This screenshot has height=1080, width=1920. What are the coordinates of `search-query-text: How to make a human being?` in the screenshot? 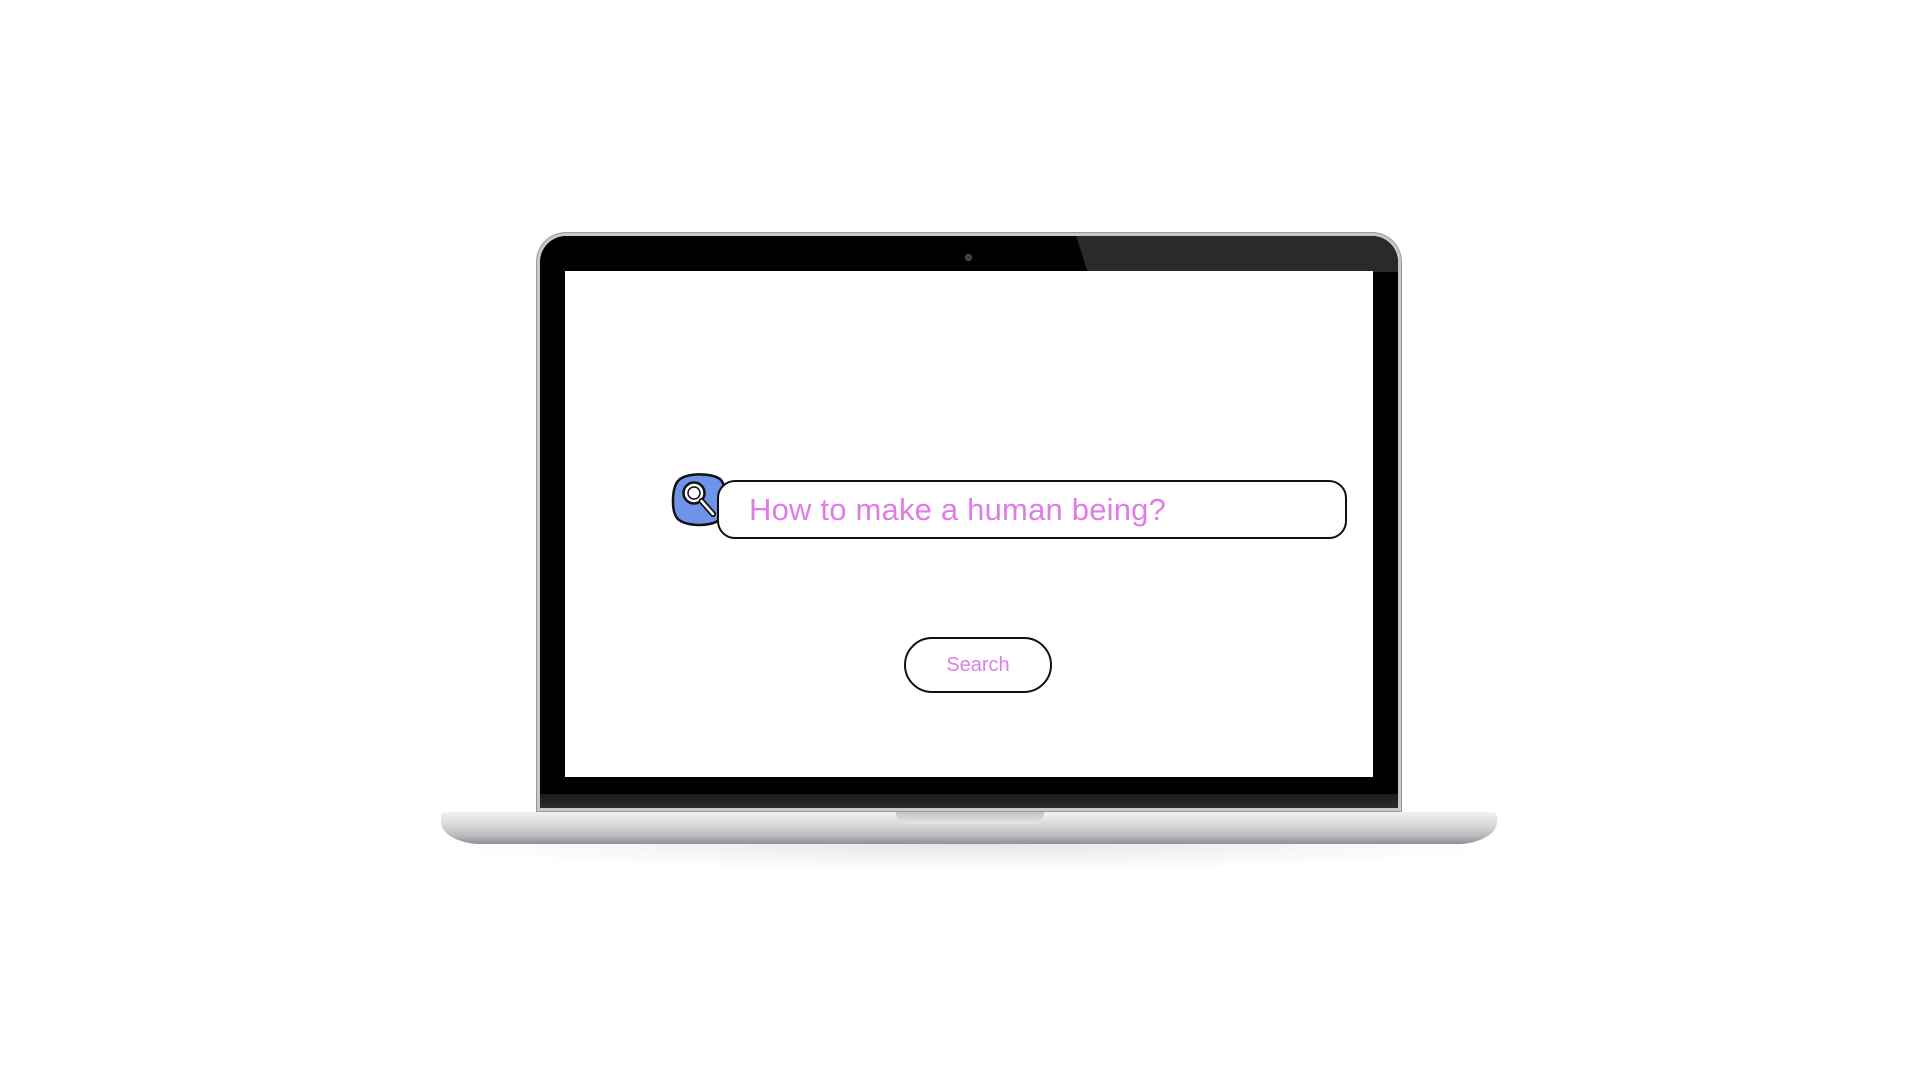 It's located at (958, 509).